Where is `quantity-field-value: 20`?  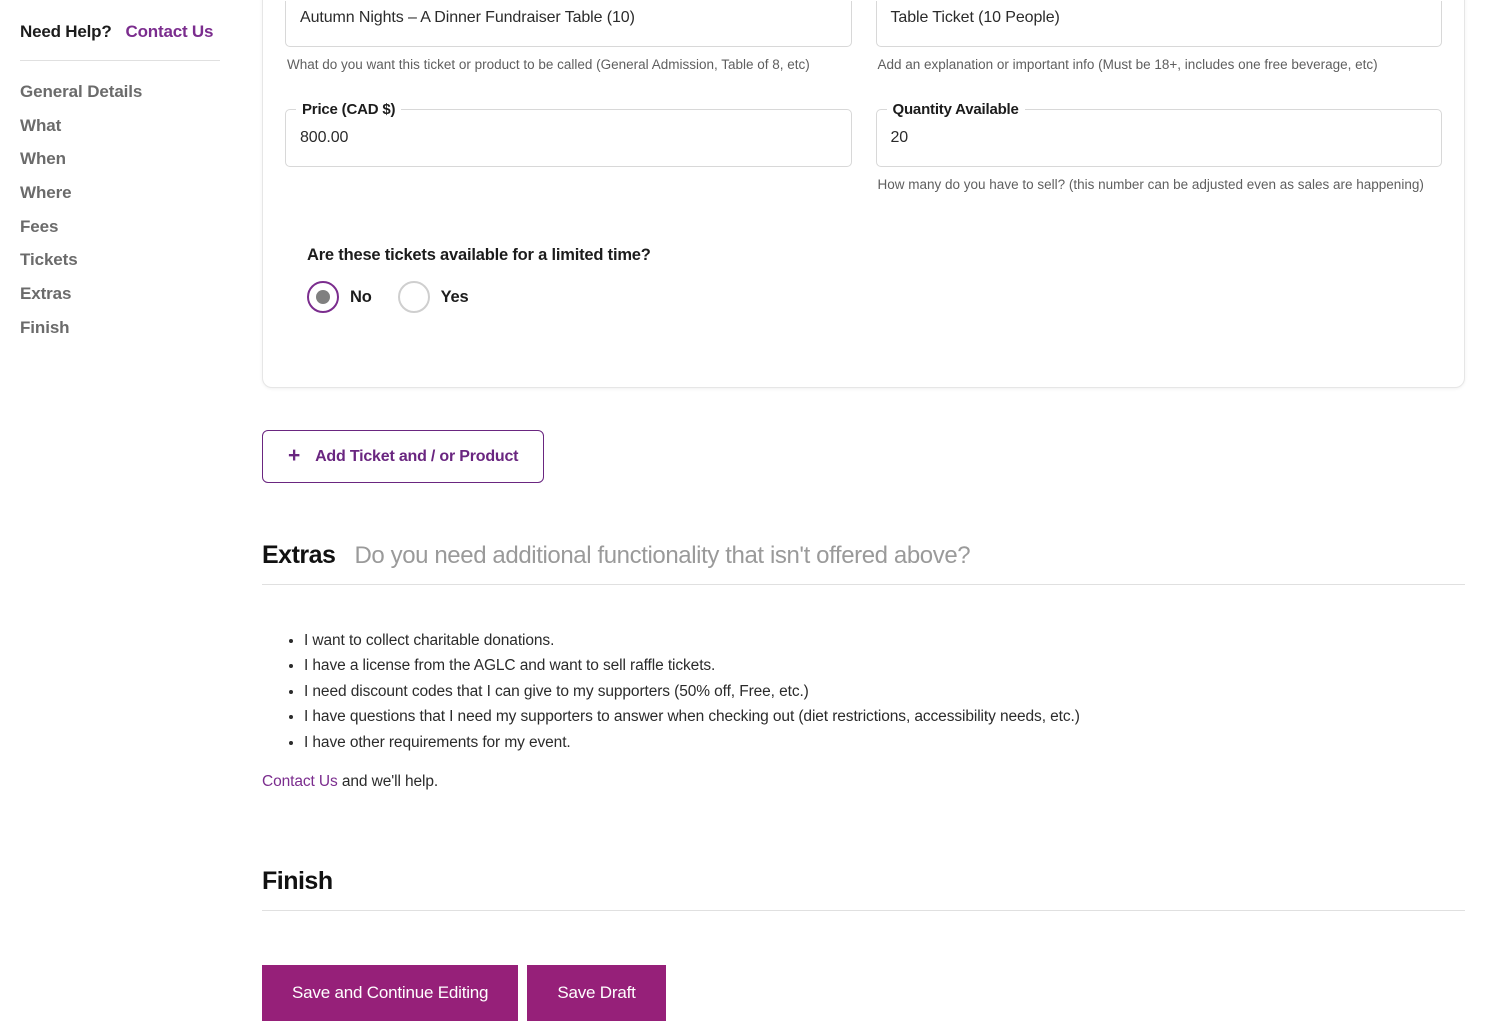
quantity-field-value: 20 is located at coordinates (899, 137).